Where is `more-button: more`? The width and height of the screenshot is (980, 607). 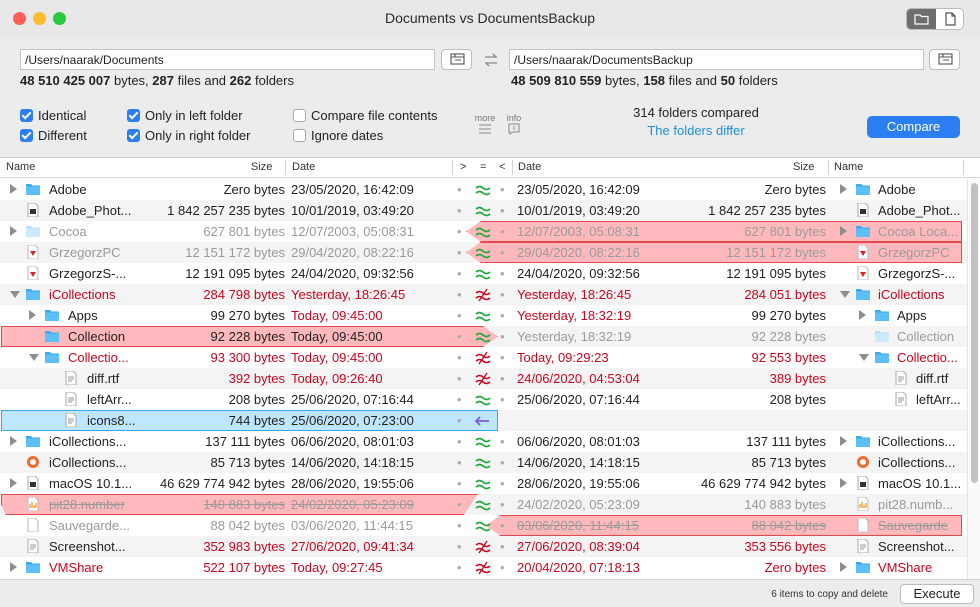 more-button: more is located at coordinates (485, 125).